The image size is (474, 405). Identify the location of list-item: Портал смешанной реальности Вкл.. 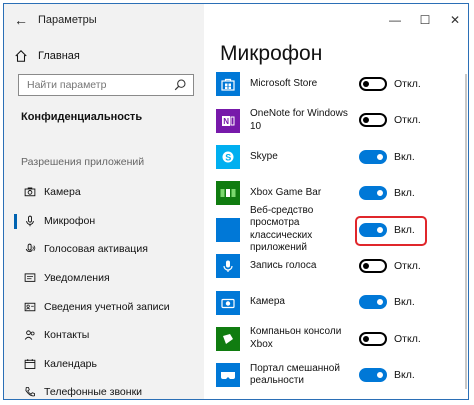
(341, 375).